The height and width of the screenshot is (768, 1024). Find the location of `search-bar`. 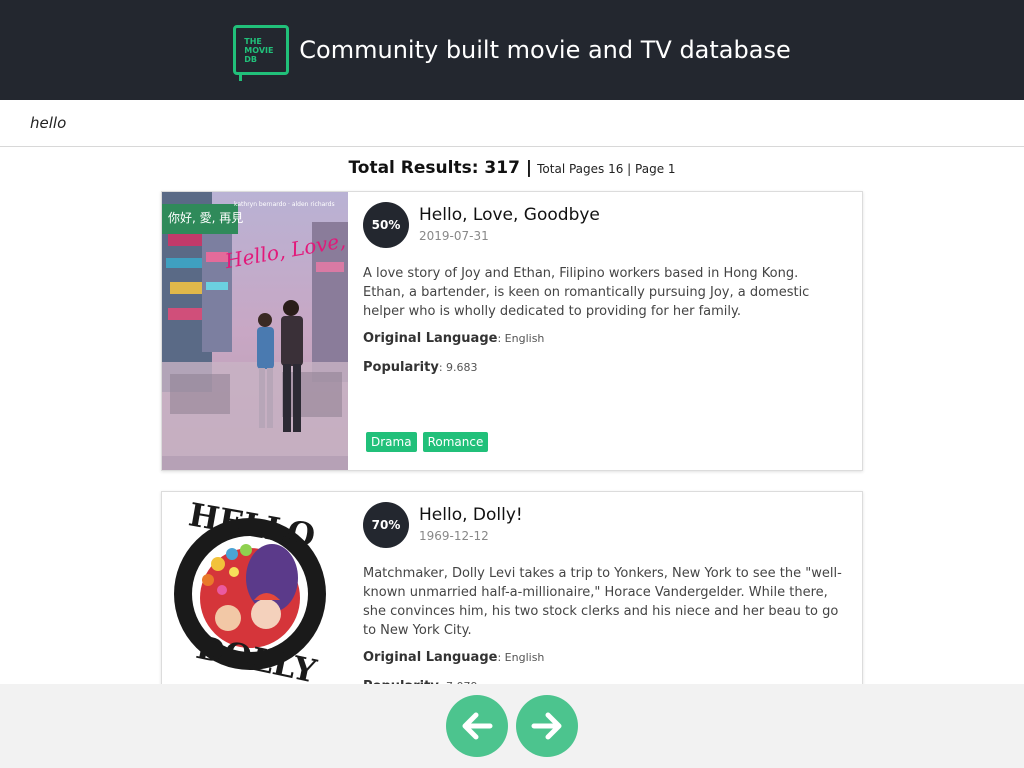

search-bar is located at coordinates (512, 123).